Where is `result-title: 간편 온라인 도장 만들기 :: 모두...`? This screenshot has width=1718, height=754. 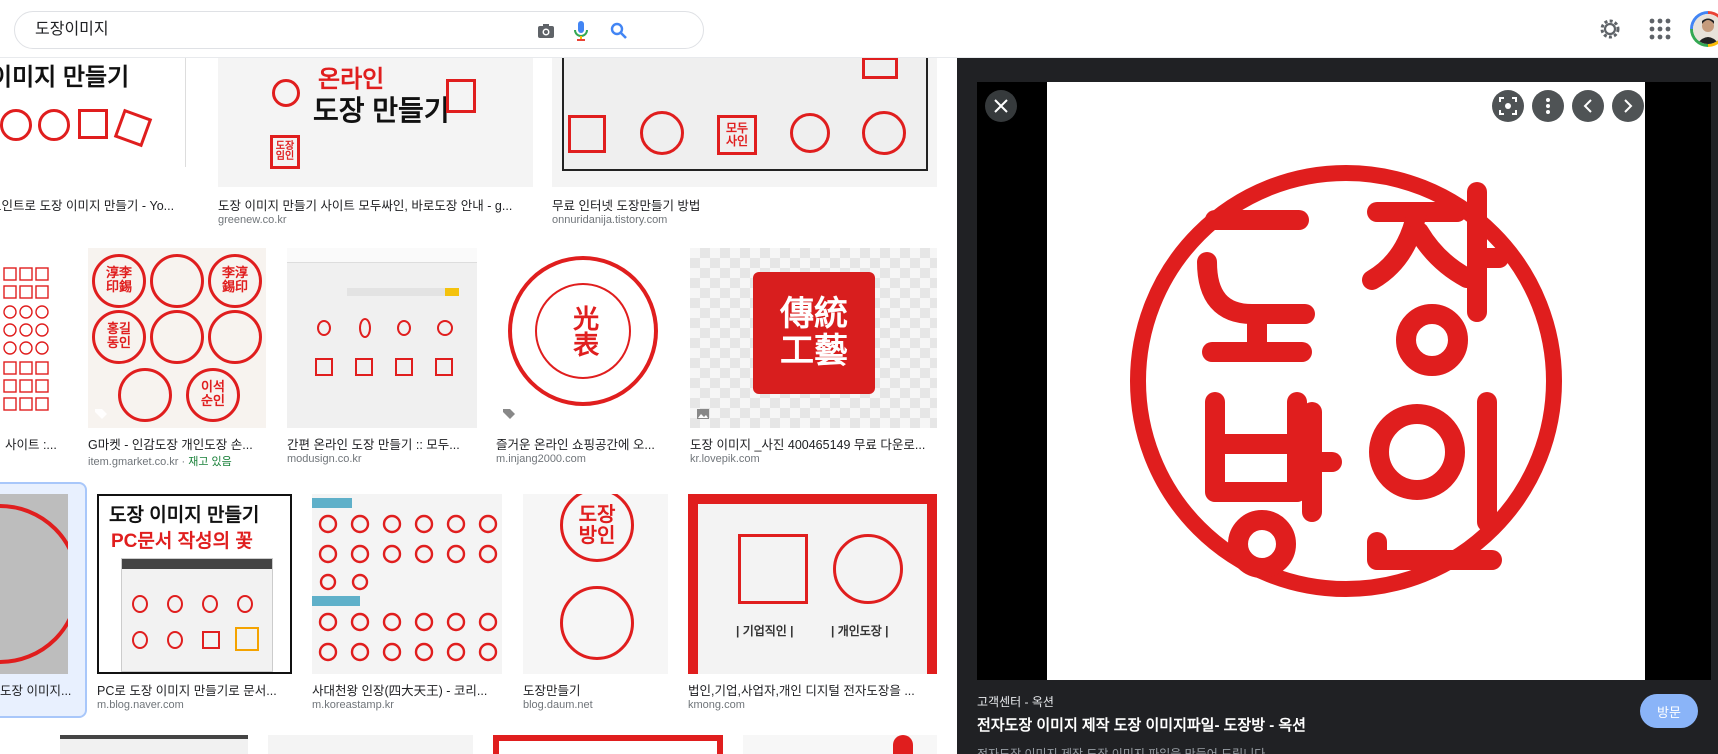 result-title: 간편 온라인 도장 만들기 :: 모두... is located at coordinates (382, 443).